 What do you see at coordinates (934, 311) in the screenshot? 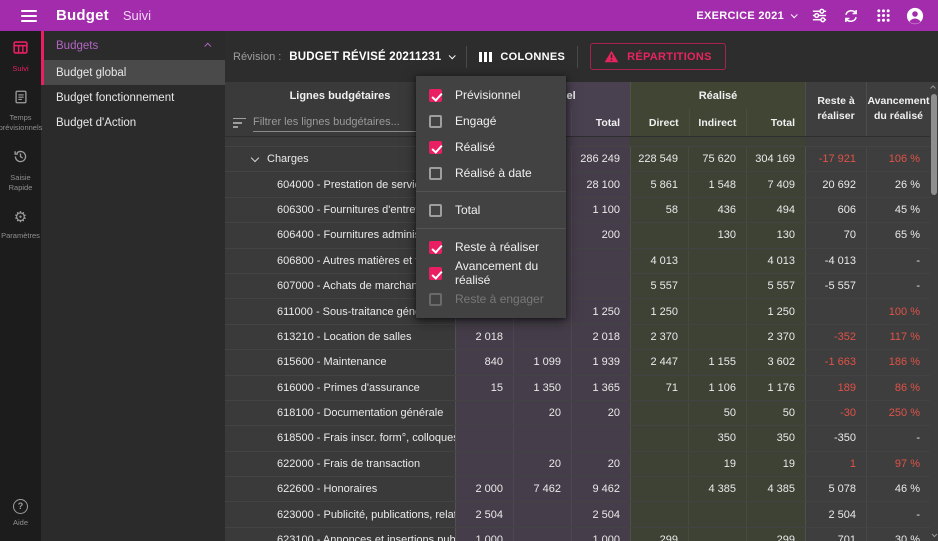
I see `vertical-scrollbar` at bounding box center [934, 311].